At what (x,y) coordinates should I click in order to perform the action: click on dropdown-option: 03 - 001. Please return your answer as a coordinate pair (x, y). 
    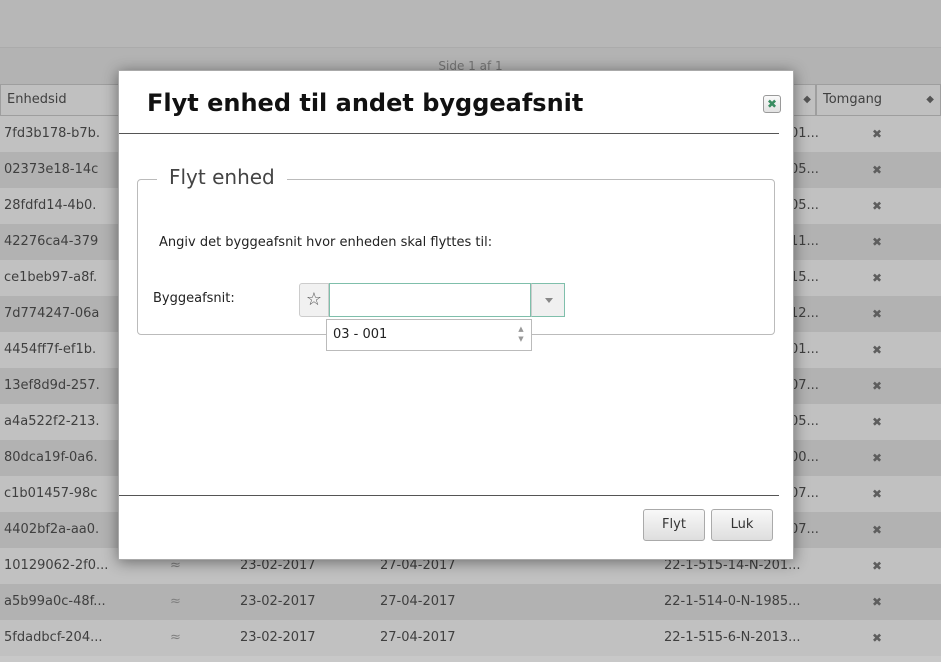
    Looking at the image, I should click on (360, 335).